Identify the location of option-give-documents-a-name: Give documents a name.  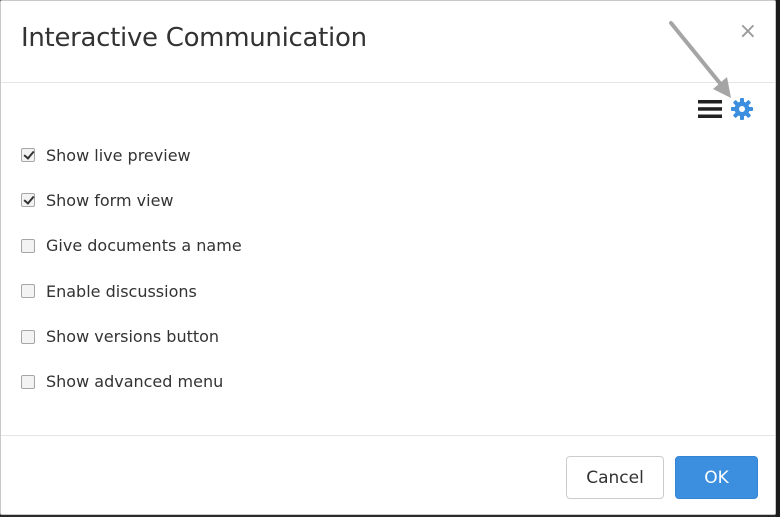
(131, 246).